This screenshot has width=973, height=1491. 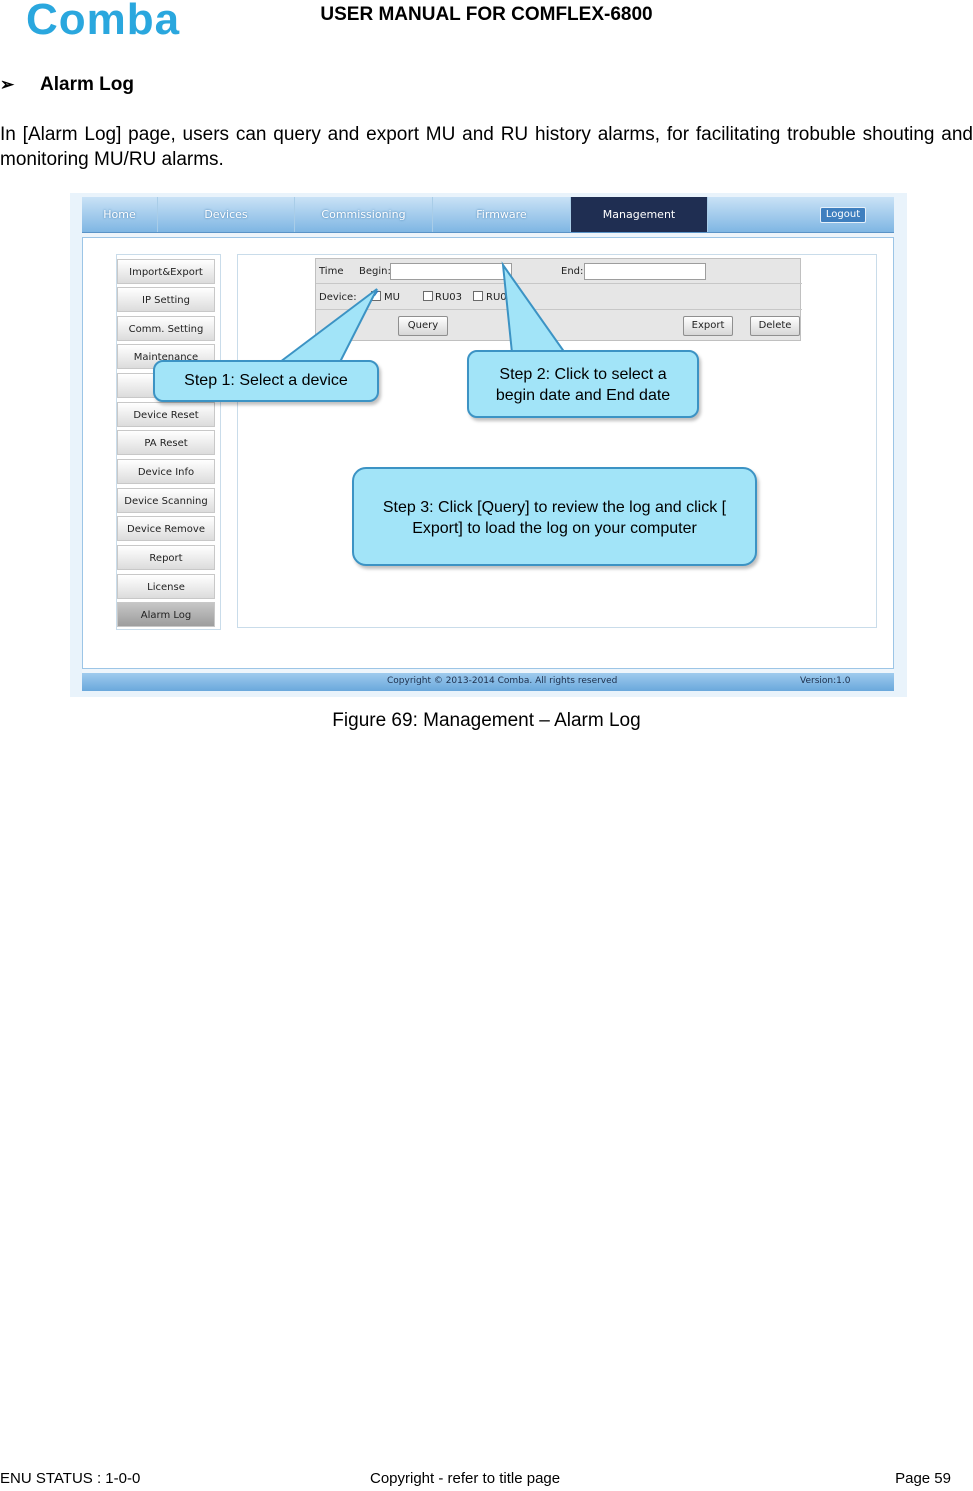 I want to click on ru03-label: RU03, so click(x=448, y=297).